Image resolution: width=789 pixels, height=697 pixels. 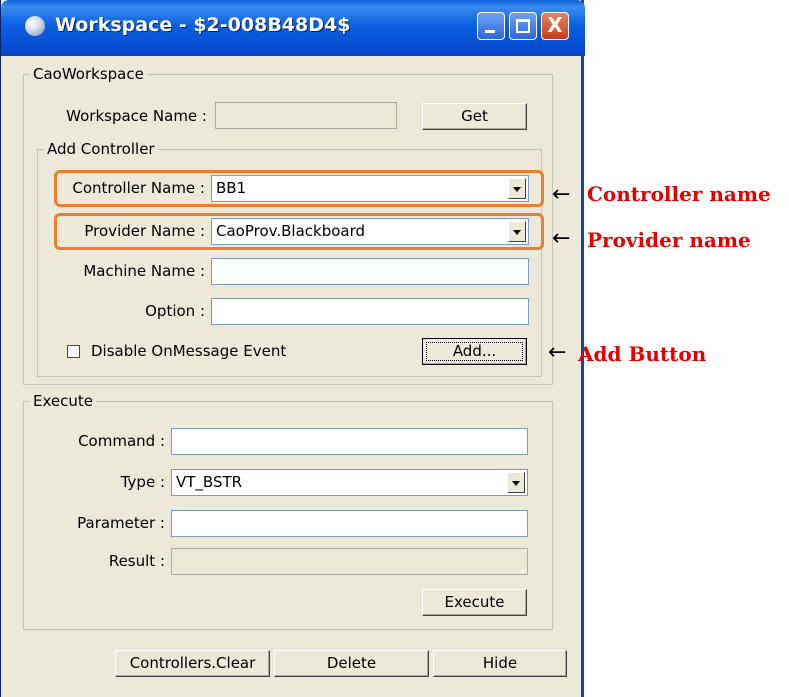 What do you see at coordinates (679, 194) in the screenshot?
I see `controller-name-annotation: Controller name` at bounding box center [679, 194].